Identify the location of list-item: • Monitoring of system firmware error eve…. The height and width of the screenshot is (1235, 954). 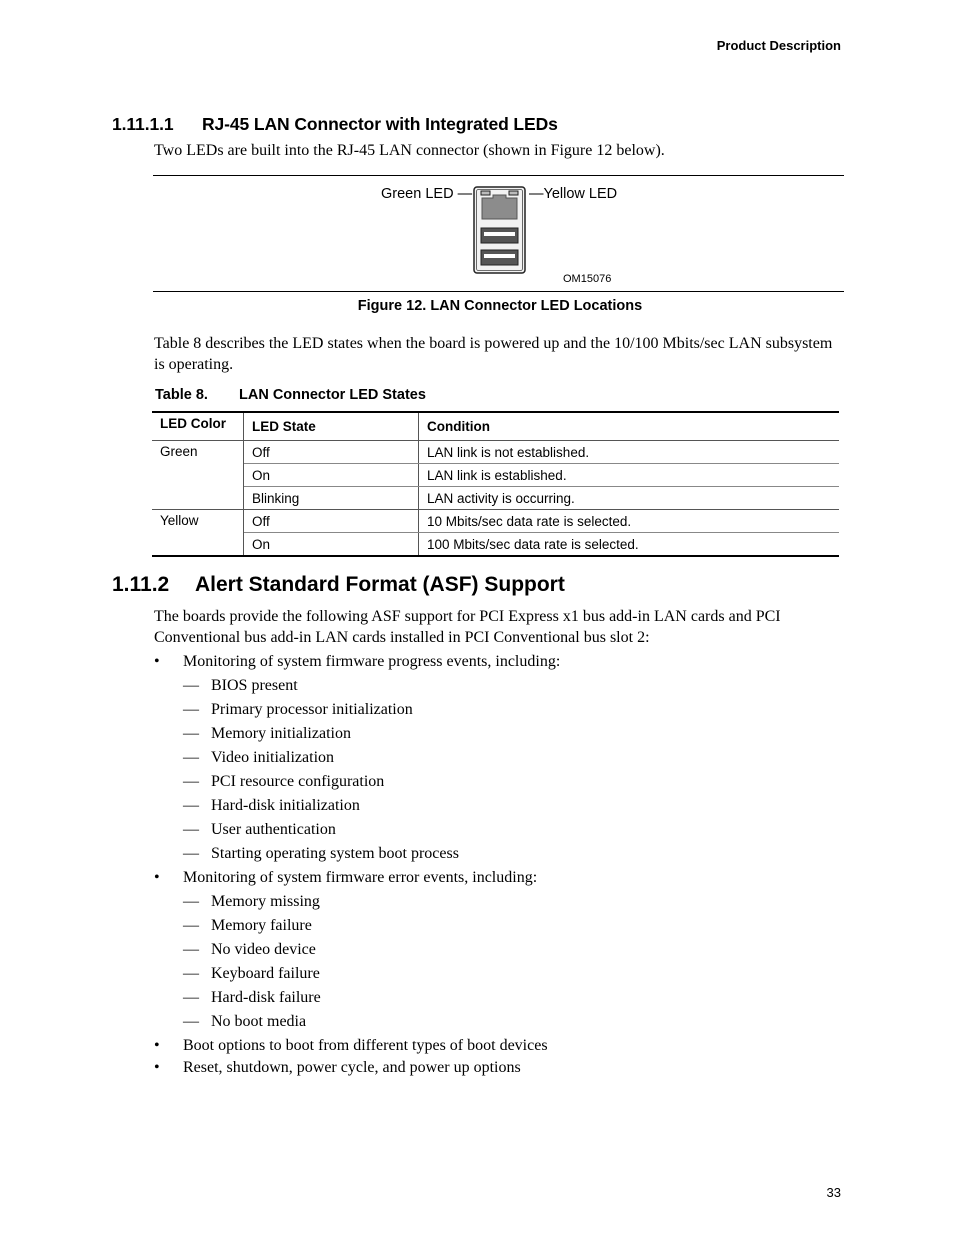
(357, 950).